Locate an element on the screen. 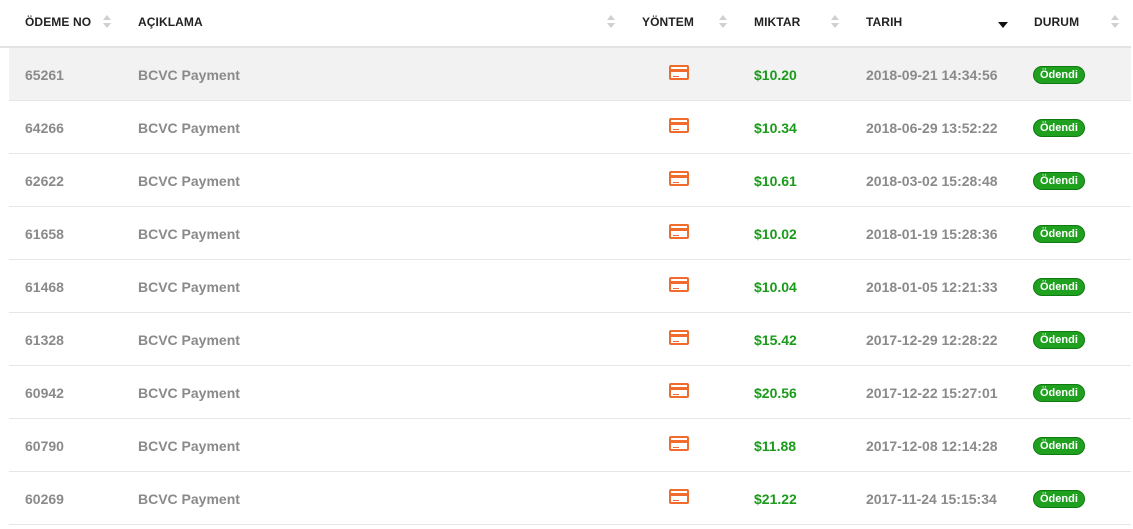 This screenshot has height=529, width=1133. payment-id-cell: 64266 is located at coordinates (44, 128).